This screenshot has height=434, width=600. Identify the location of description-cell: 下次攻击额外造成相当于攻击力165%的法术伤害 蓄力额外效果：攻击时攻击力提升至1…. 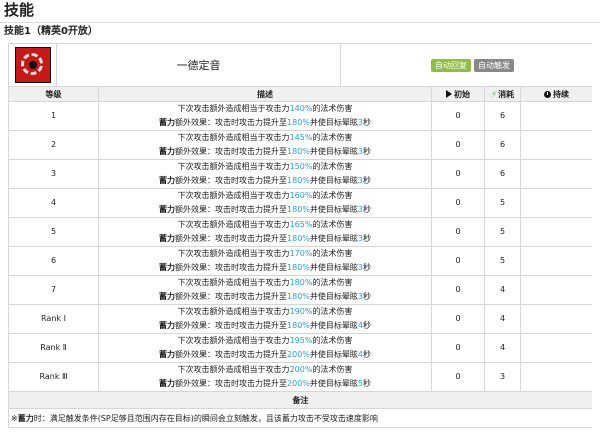
(265, 232).